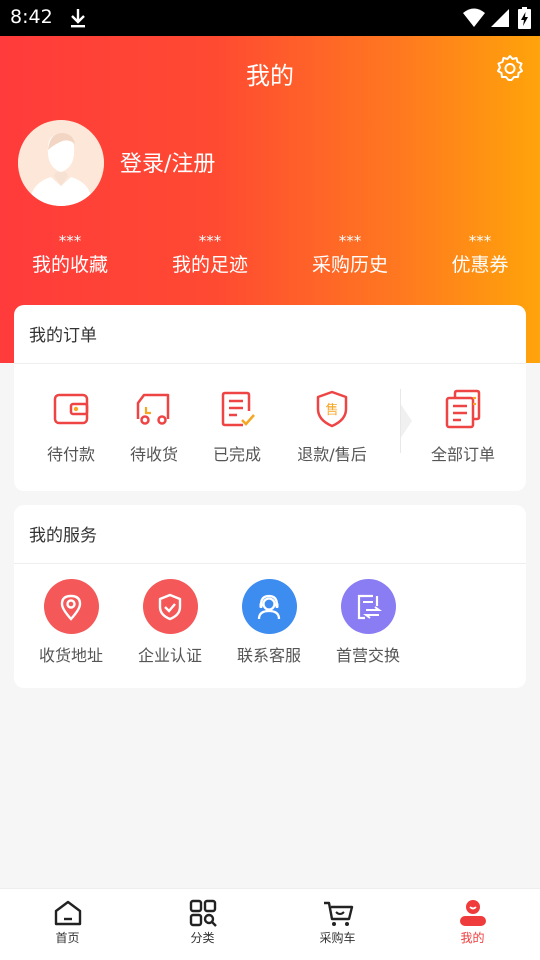 The width and height of the screenshot is (540, 960). I want to click on stats-row: *** 我的收藏 *** 我的足迹 *** 采购历史 *** 优惠券, so click(270, 262).